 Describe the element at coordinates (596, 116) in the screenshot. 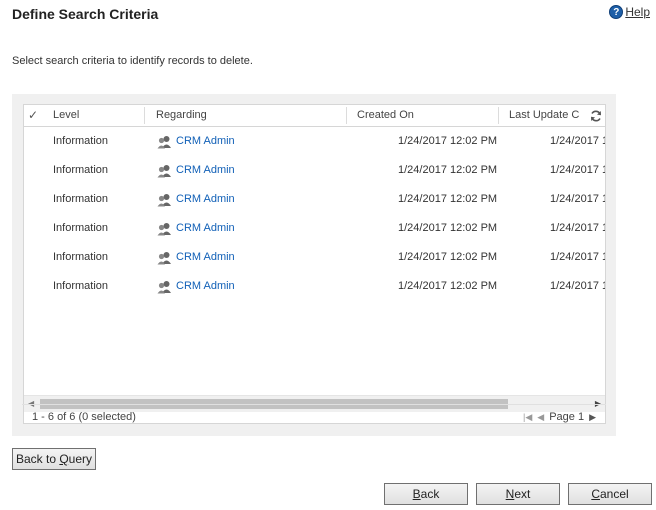

I see `refresh-icon` at that location.